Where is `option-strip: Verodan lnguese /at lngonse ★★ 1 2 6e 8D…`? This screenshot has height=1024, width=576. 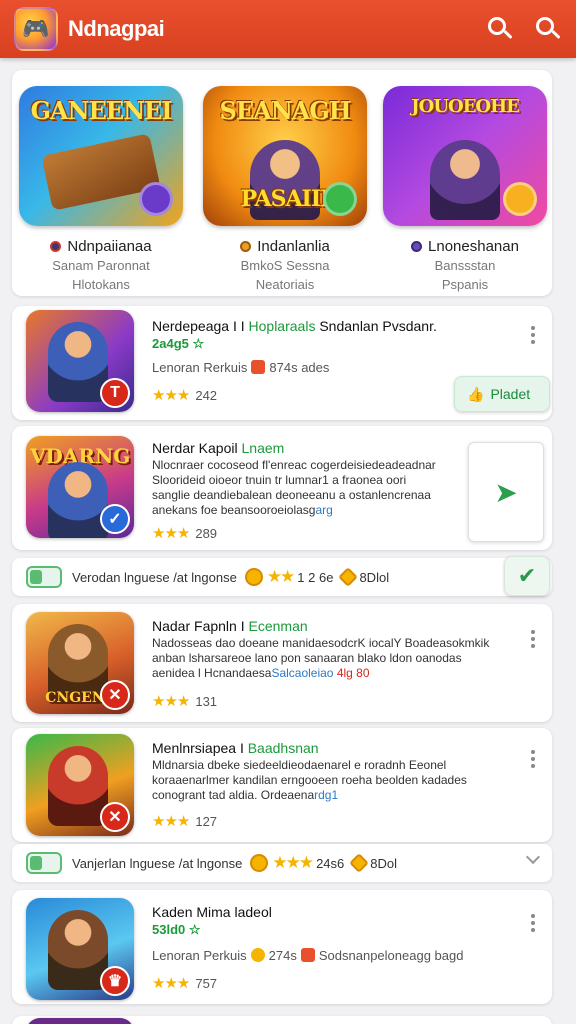
option-strip: Verodan lnguese /at lngonse ★★ 1 2 6e 8D… is located at coordinates (282, 577).